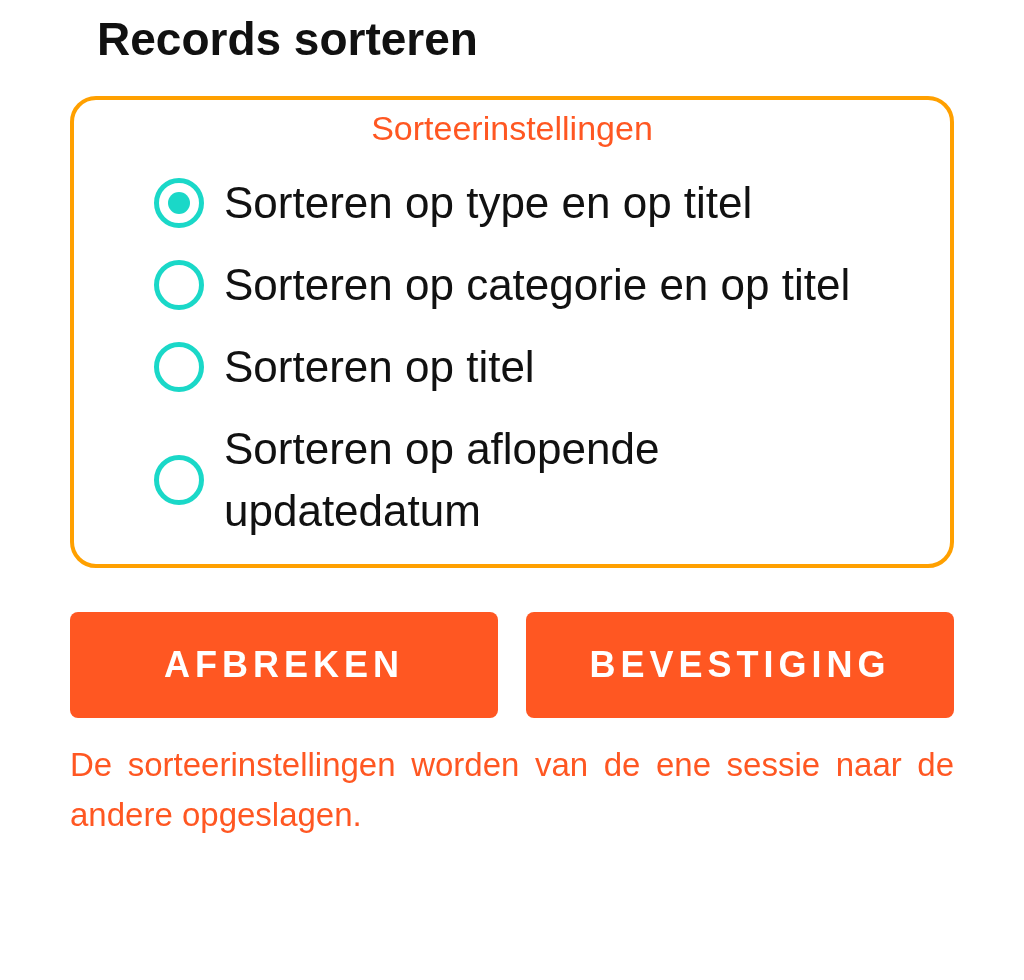 The width and height of the screenshot is (1024, 980). What do you see at coordinates (564, 480) in the screenshot?
I see `option-label: Sorteren op aflopende updatedatum` at bounding box center [564, 480].